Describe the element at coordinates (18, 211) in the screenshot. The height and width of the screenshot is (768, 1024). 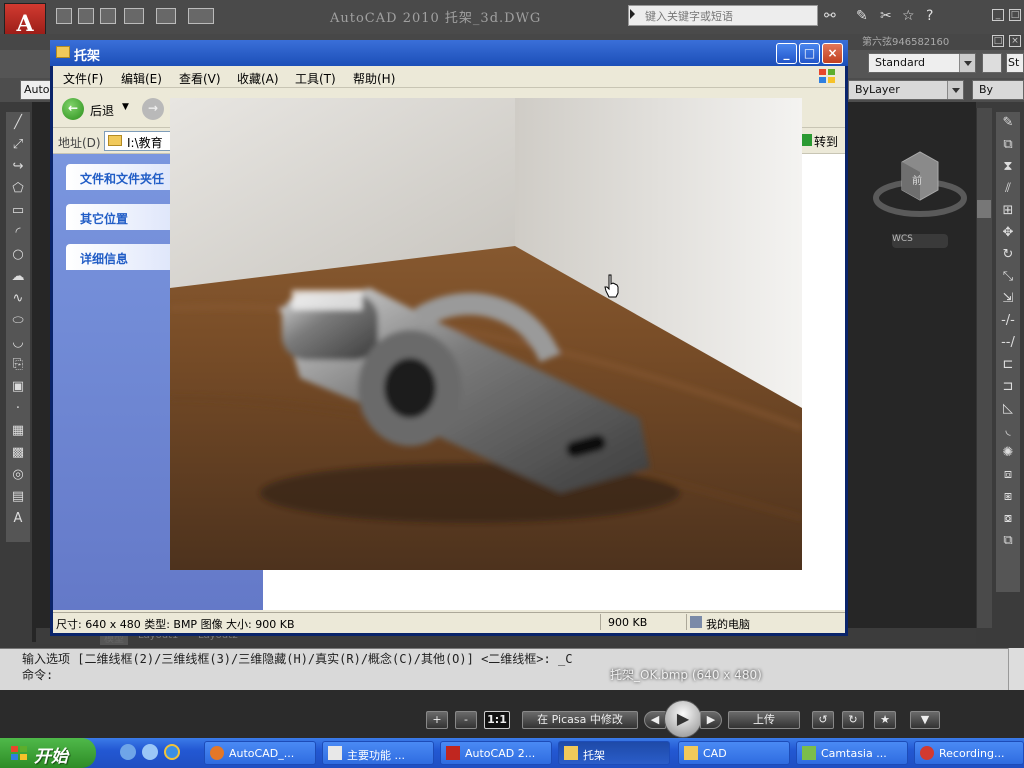
I see `rectangle-icon: ▭` at that location.